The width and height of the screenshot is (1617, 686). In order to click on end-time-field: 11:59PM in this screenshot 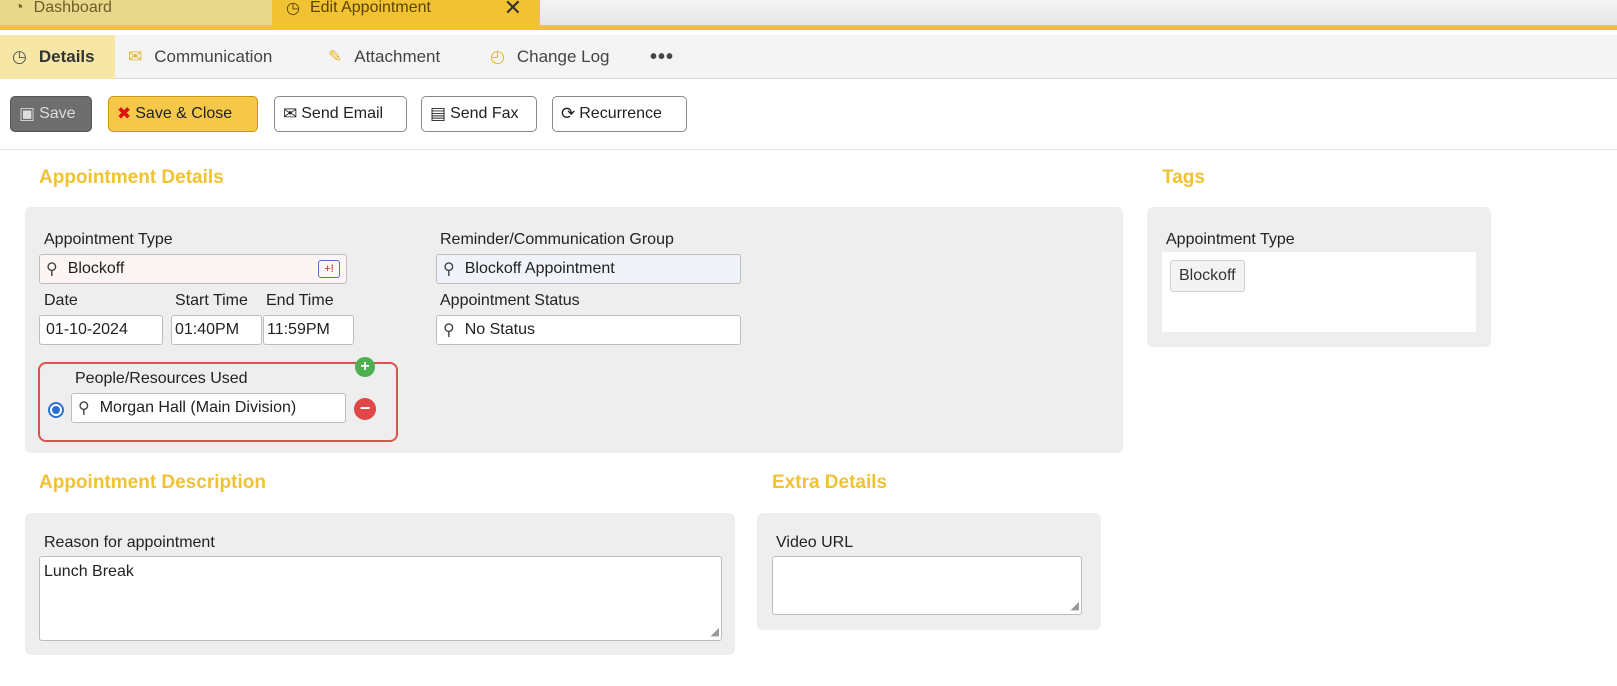, I will do `click(308, 330)`.